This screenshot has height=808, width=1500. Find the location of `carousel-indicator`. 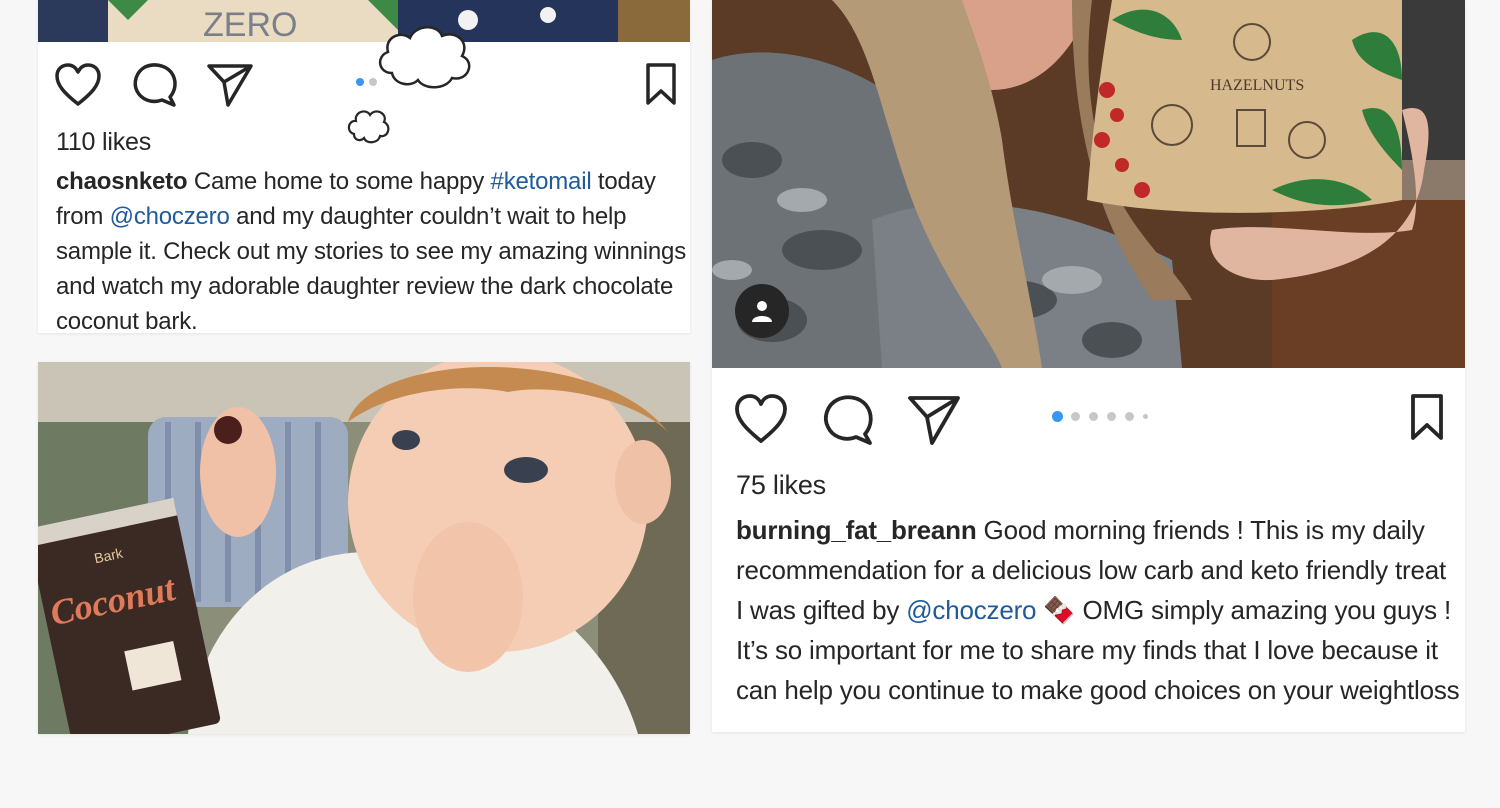

carousel-indicator is located at coordinates (1100, 416).